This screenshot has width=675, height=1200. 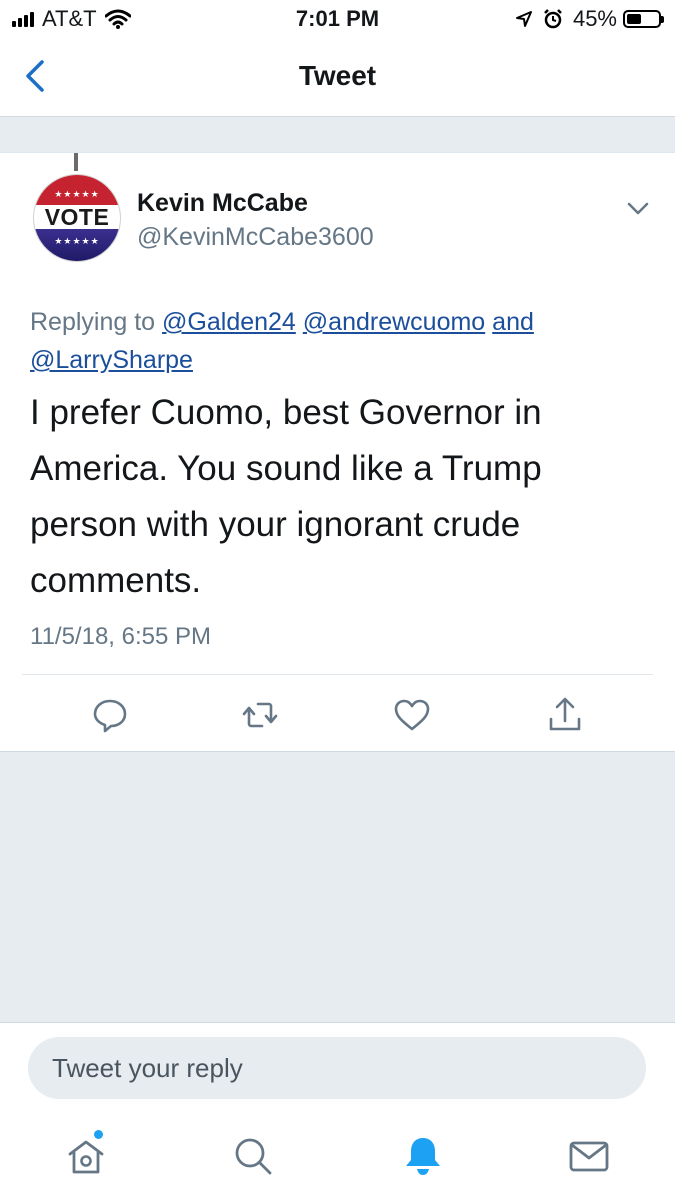 What do you see at coordinates (337, 674) in the screenshot?
I see `divider` at bounding box center [337, 674].